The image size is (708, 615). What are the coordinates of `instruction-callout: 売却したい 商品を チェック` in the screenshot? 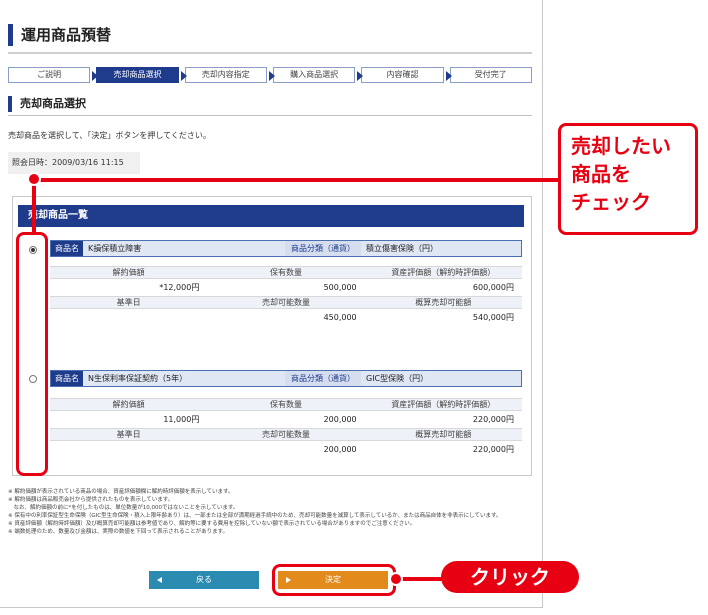 It's located at (628, 179).